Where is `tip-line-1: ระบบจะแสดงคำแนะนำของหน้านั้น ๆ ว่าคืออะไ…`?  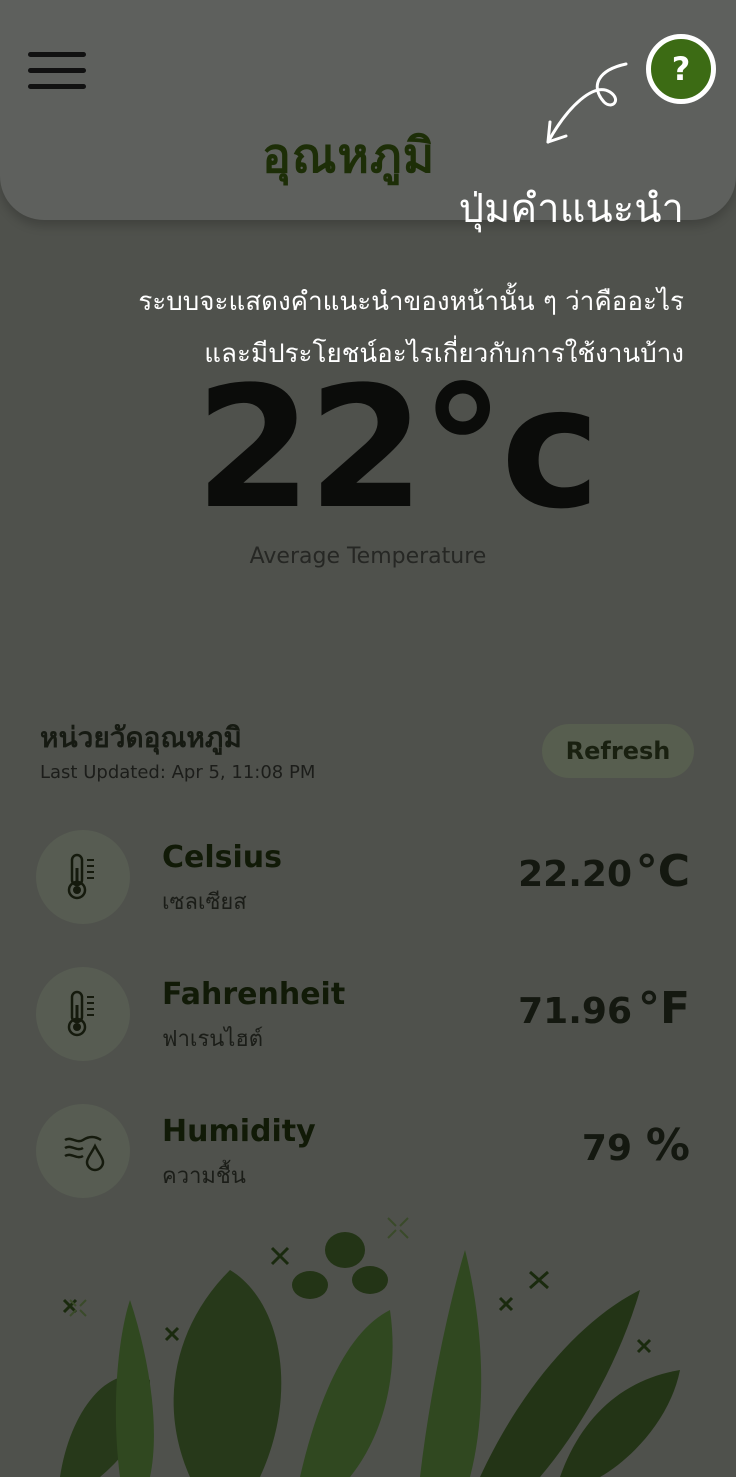
tip-line-1: ระบบจะแสดงคำแนะนำของหน้านั้น ๆ ว่าคืออะไ… is located at coordinates (411, 302).